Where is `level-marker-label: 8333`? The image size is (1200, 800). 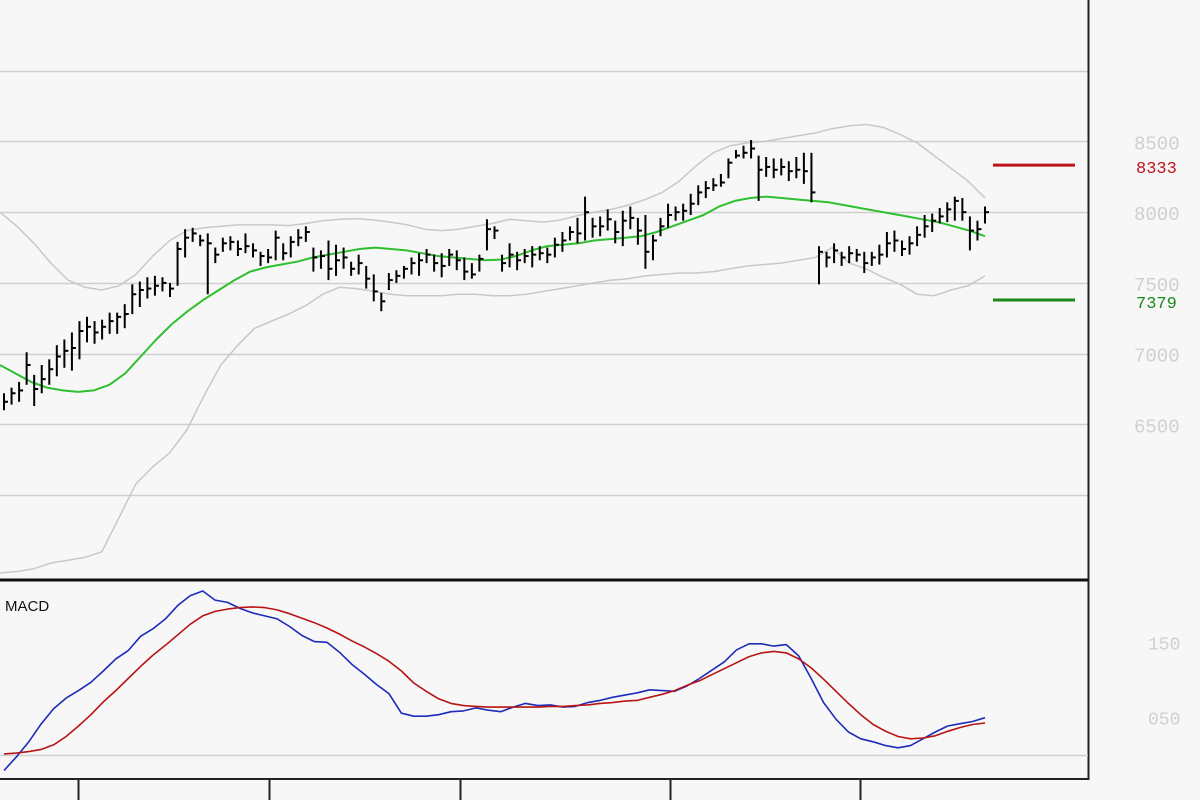 level-marker-label: 8333 is located at coordinates (1156, 169).